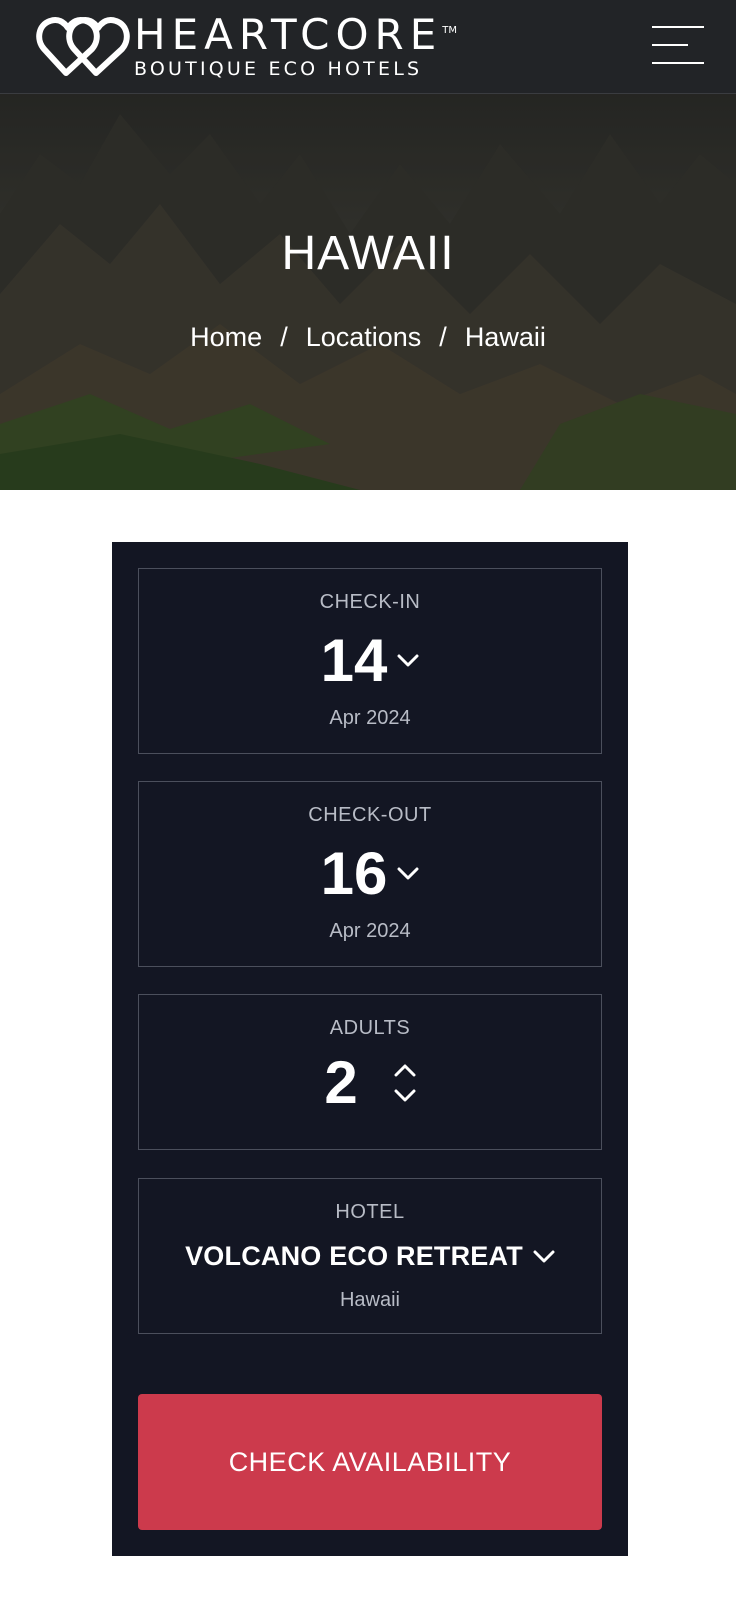 The height and width of the screenshot is (1600, 736). What do you see at coordinates (296, 34) in the screenshot?
I see `brand-name: HEARTCORETM` at bounding box center [296, 34].